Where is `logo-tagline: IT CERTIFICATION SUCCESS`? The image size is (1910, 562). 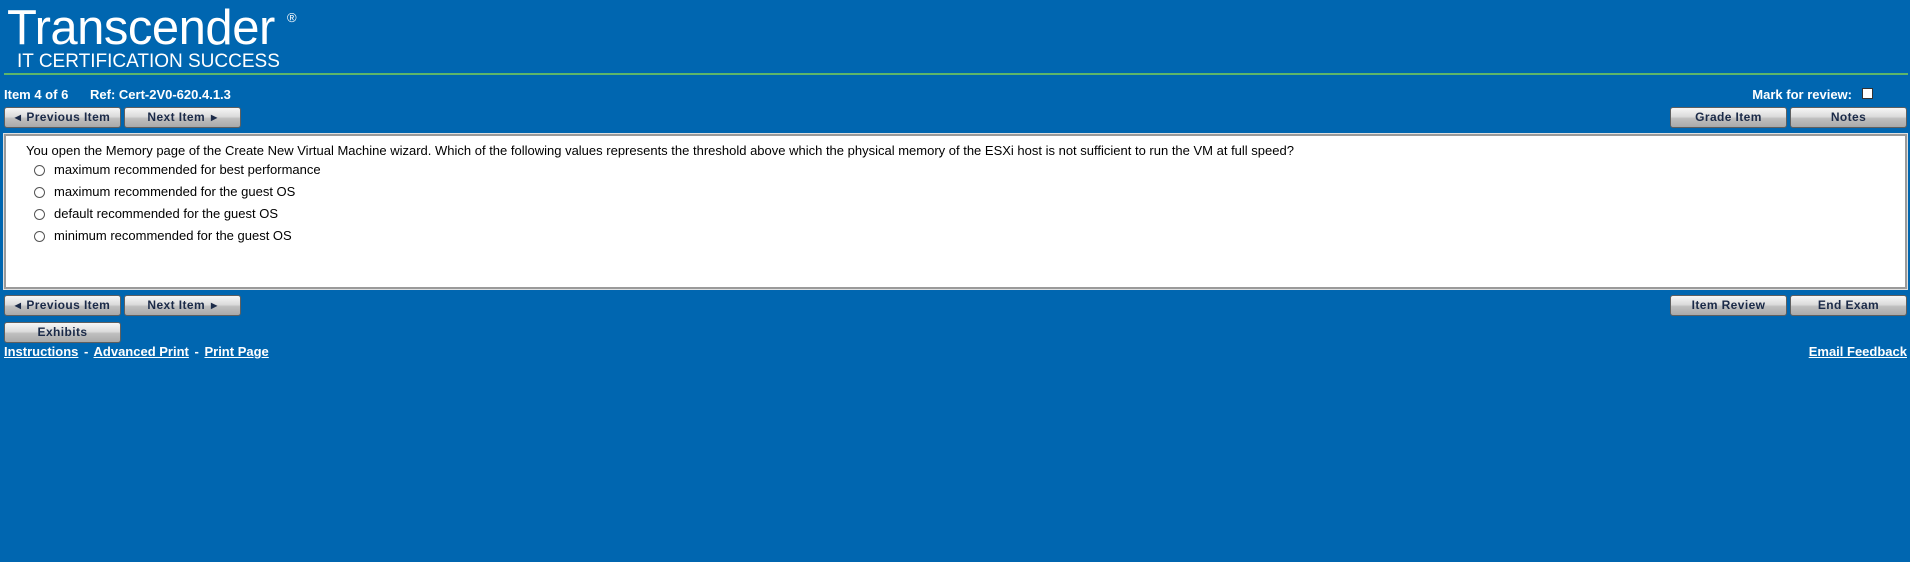
logo-tagline: IT CERTIFICATION SUCCESS is located at coordinates (148, 61).